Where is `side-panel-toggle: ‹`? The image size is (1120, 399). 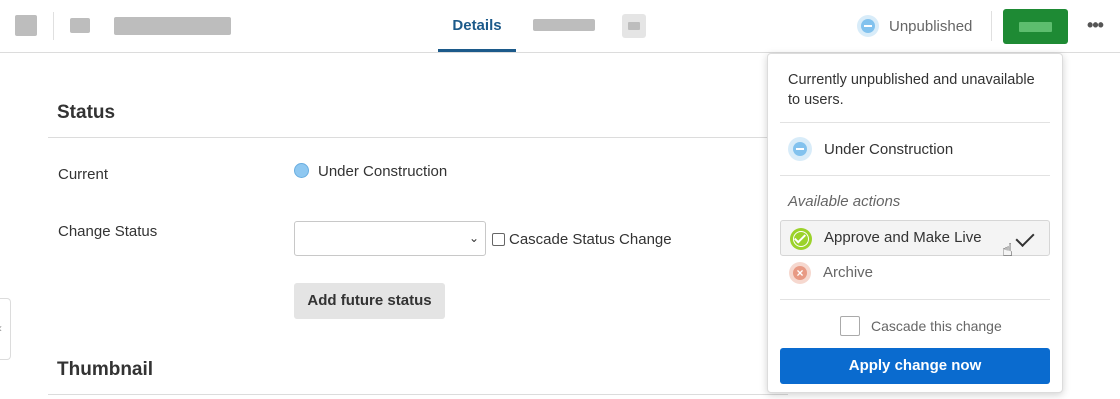 side-panel-toggle: ‹ is located at coordinates (5, 329).